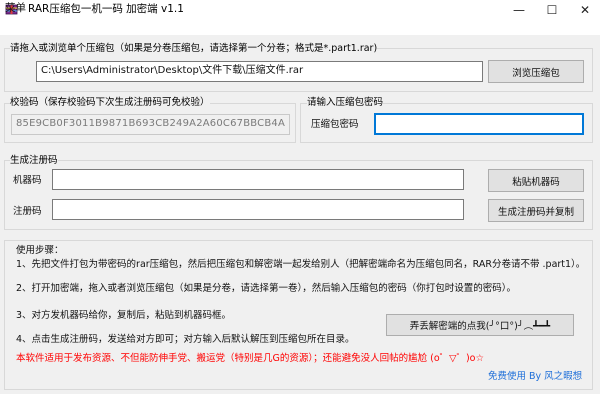  What do you see at coordinates (535, 376) in the screenshot?
I see `footer-credit: 免费使用 By 风之暇想` at bounding box center [535, 376].